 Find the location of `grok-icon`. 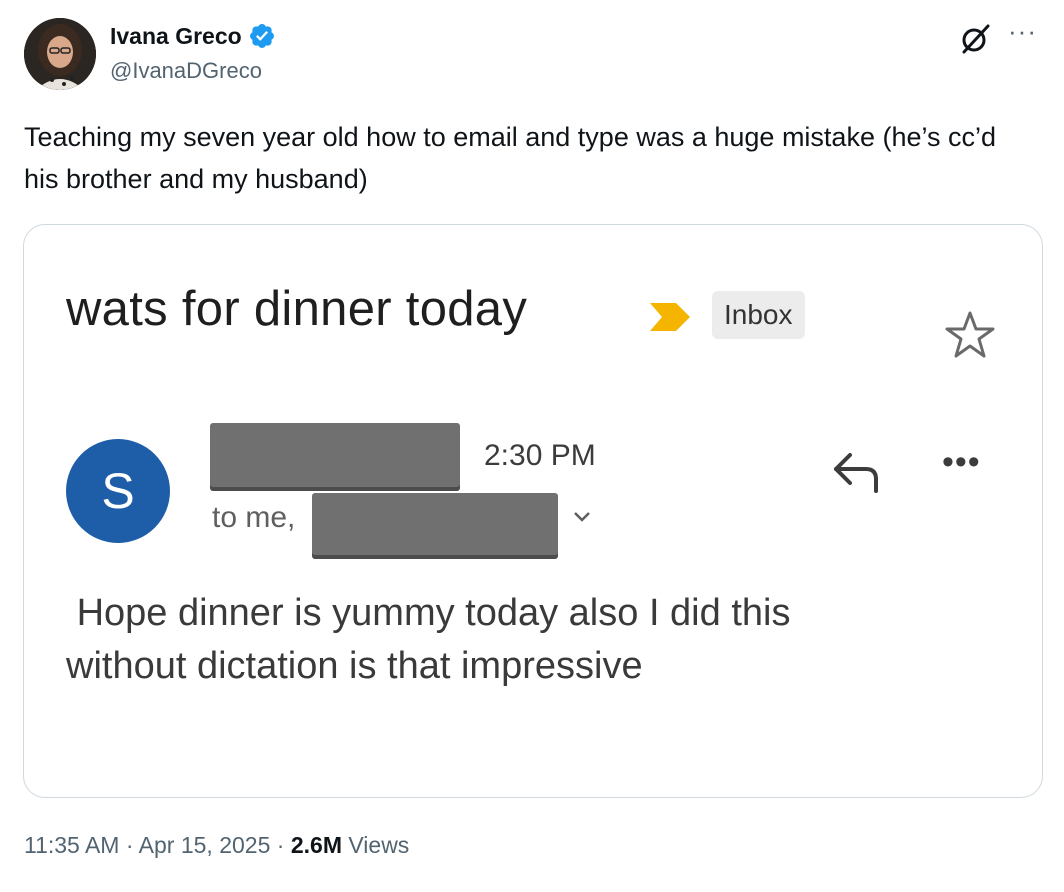

grok-icon is located at coordinates (975, 39).